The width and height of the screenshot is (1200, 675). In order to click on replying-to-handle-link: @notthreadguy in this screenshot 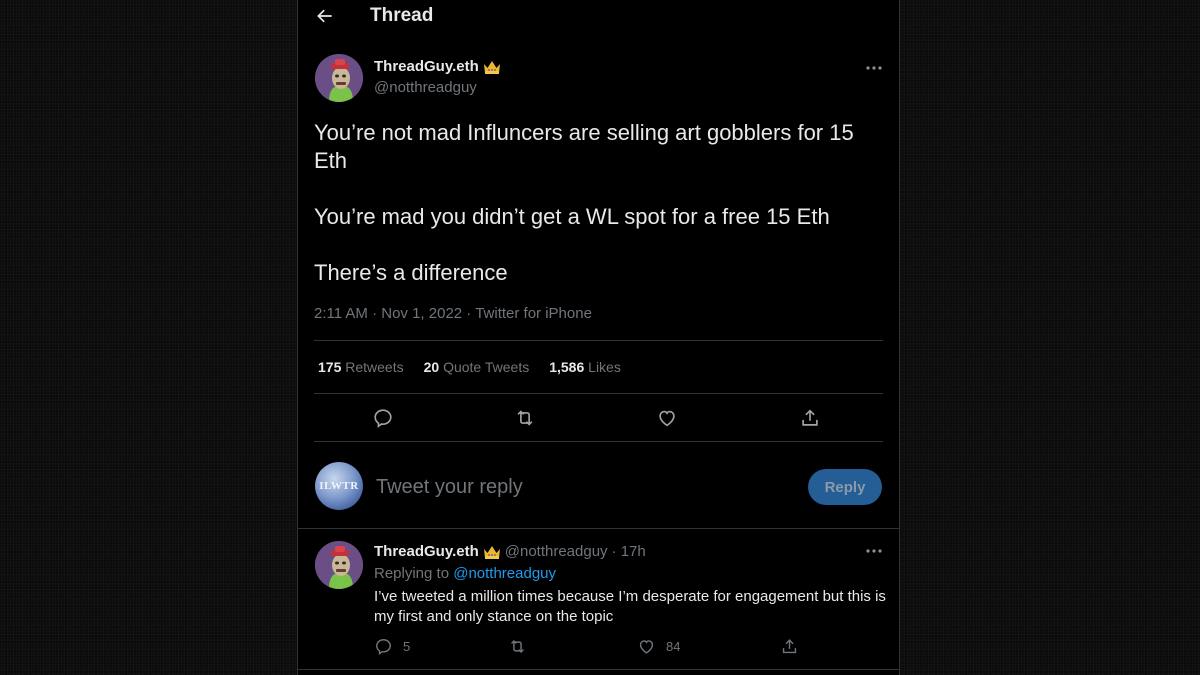, I will do `click(504, 573)`.